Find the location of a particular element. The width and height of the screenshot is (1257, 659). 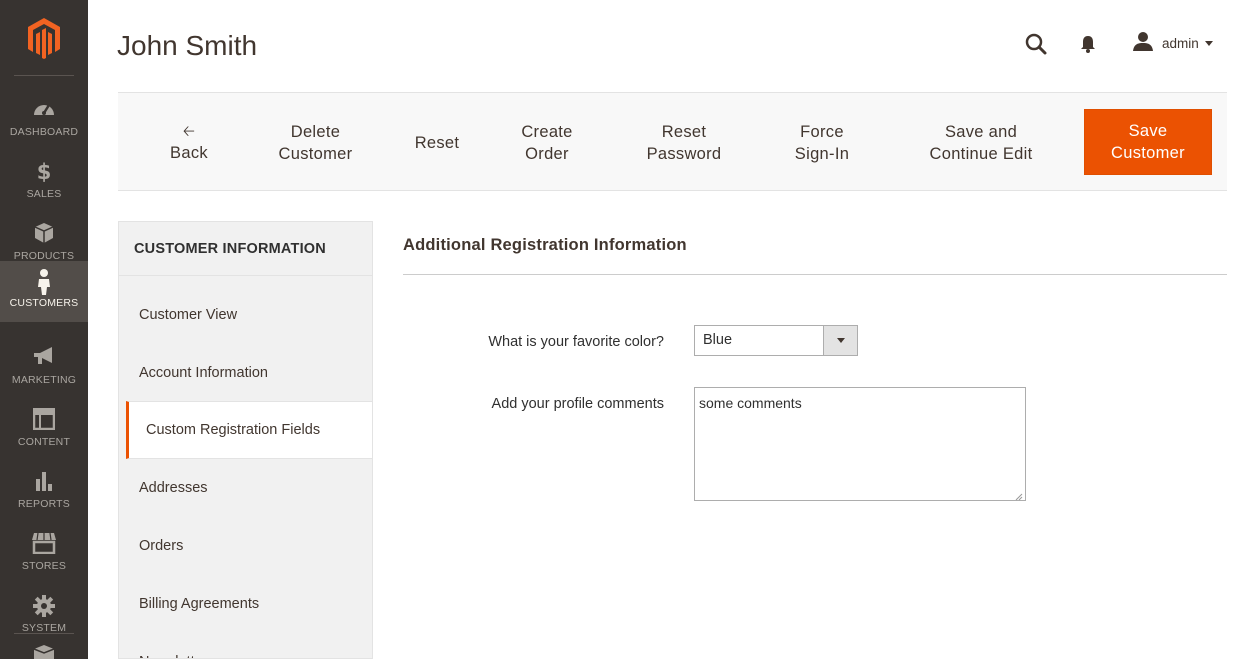

menu-item-marketing: MARKETING is located at coordinates (44, 363).